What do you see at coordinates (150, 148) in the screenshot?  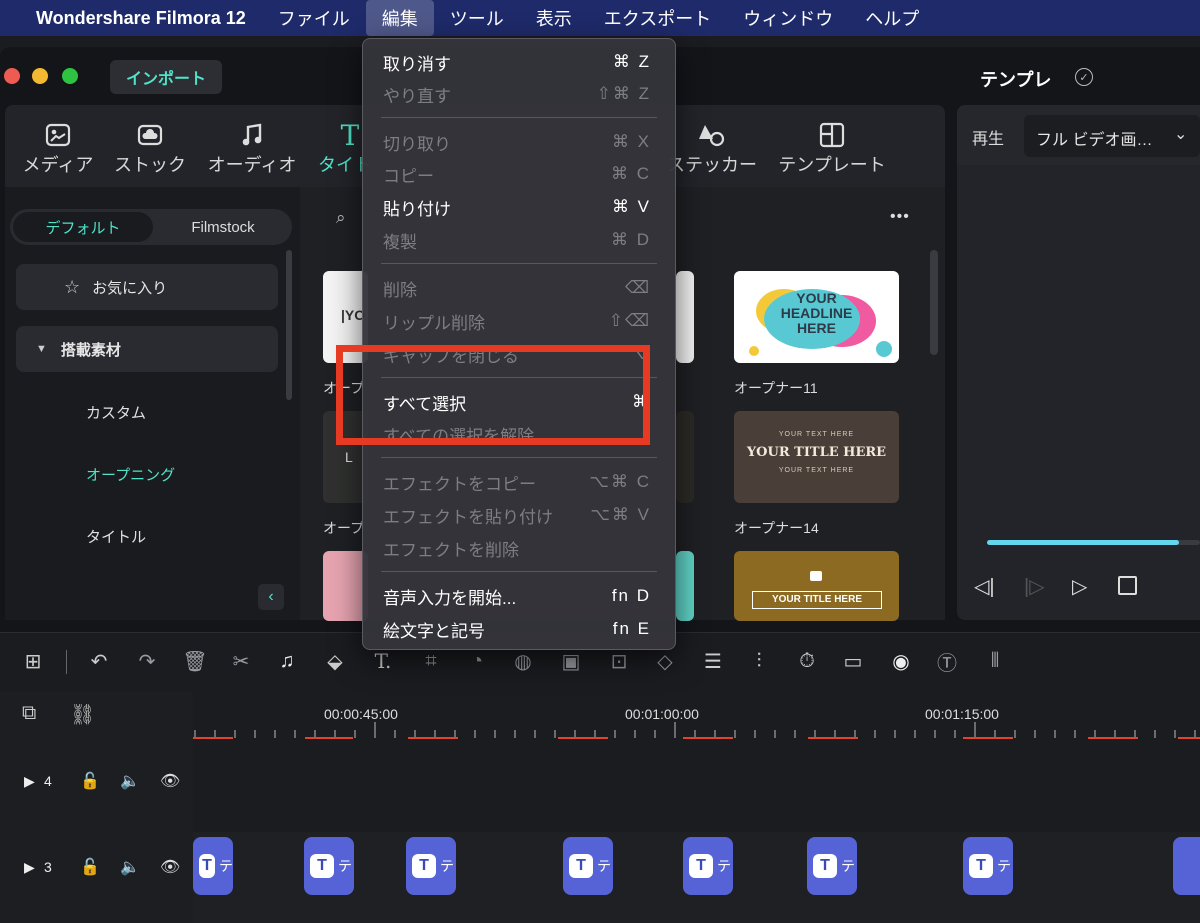 I see `tab-stock: ストック` at bounding box center [150, 148].